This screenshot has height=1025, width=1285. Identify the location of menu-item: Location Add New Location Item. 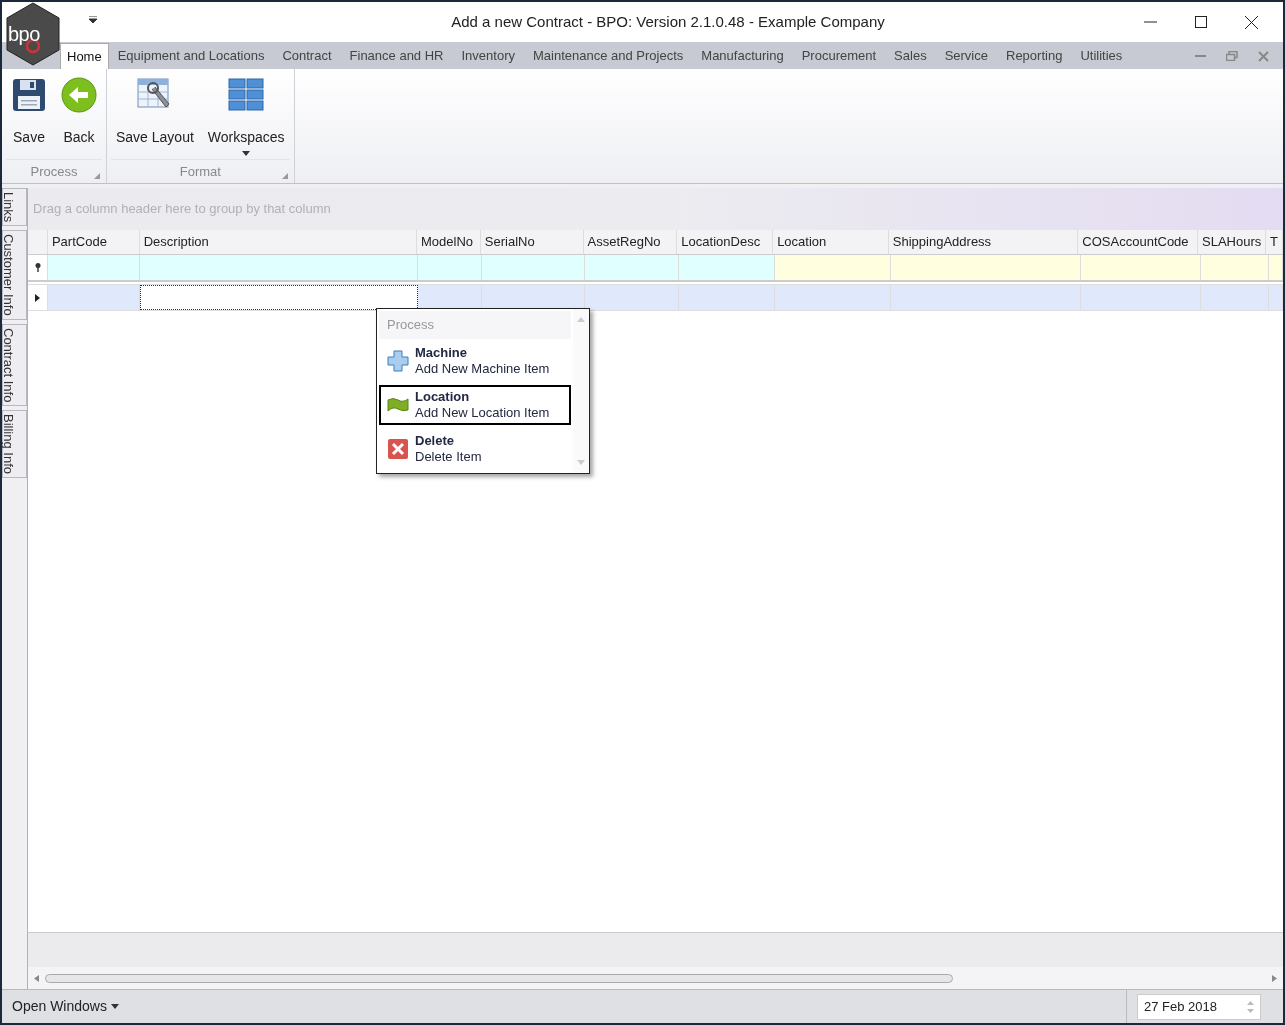
(475, 405).